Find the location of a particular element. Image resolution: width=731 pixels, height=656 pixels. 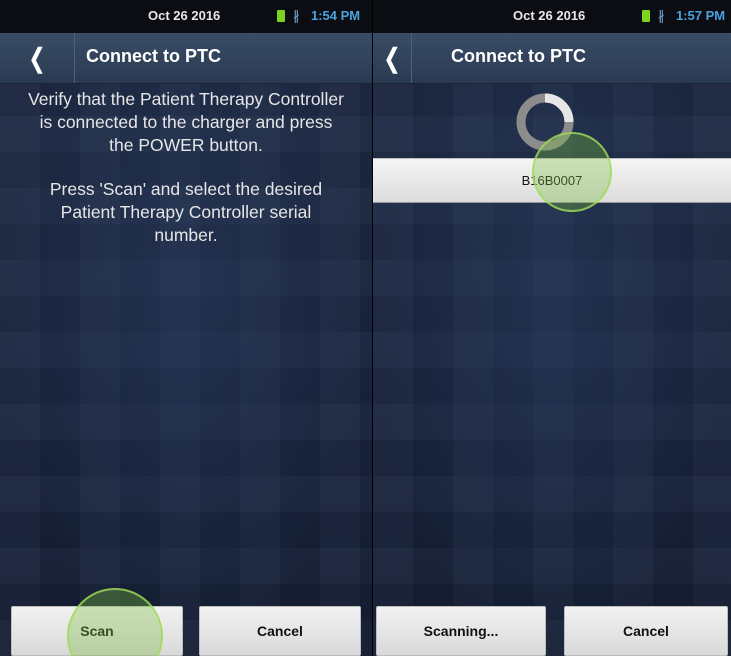

status-bar: Oct 26 2016 ∦ 1:57 PM is located at coordinates (552, 16).